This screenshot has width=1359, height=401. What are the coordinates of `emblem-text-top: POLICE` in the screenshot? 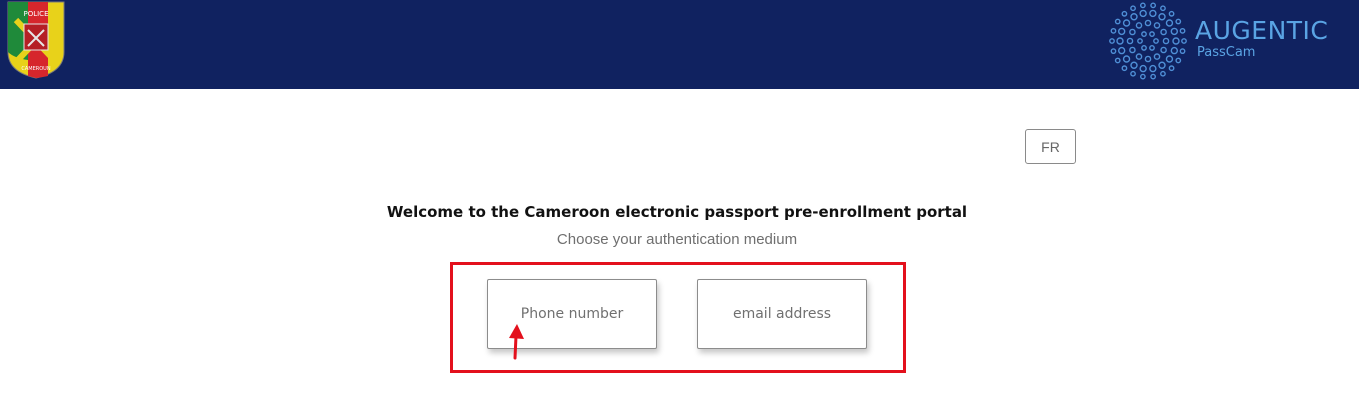 It's located at (35, 14).